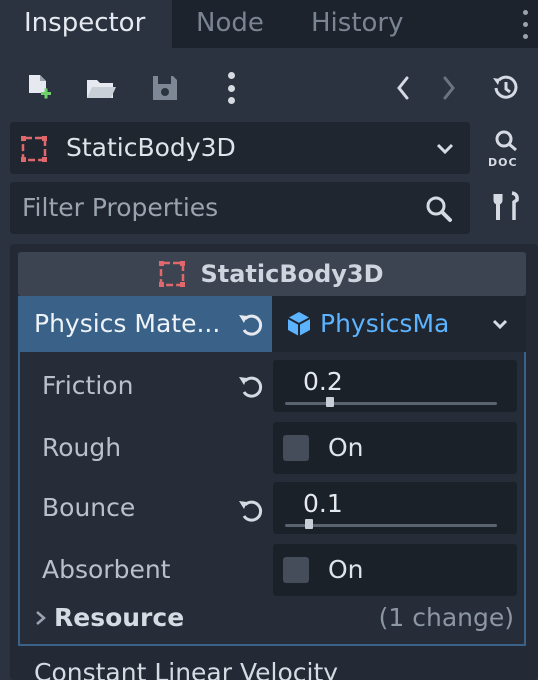 This screenshot has width=538, height=680. Describe the element at coordinates (106, 569) in the screenshot. I see `absorbent-label: Absorbent` at that location.